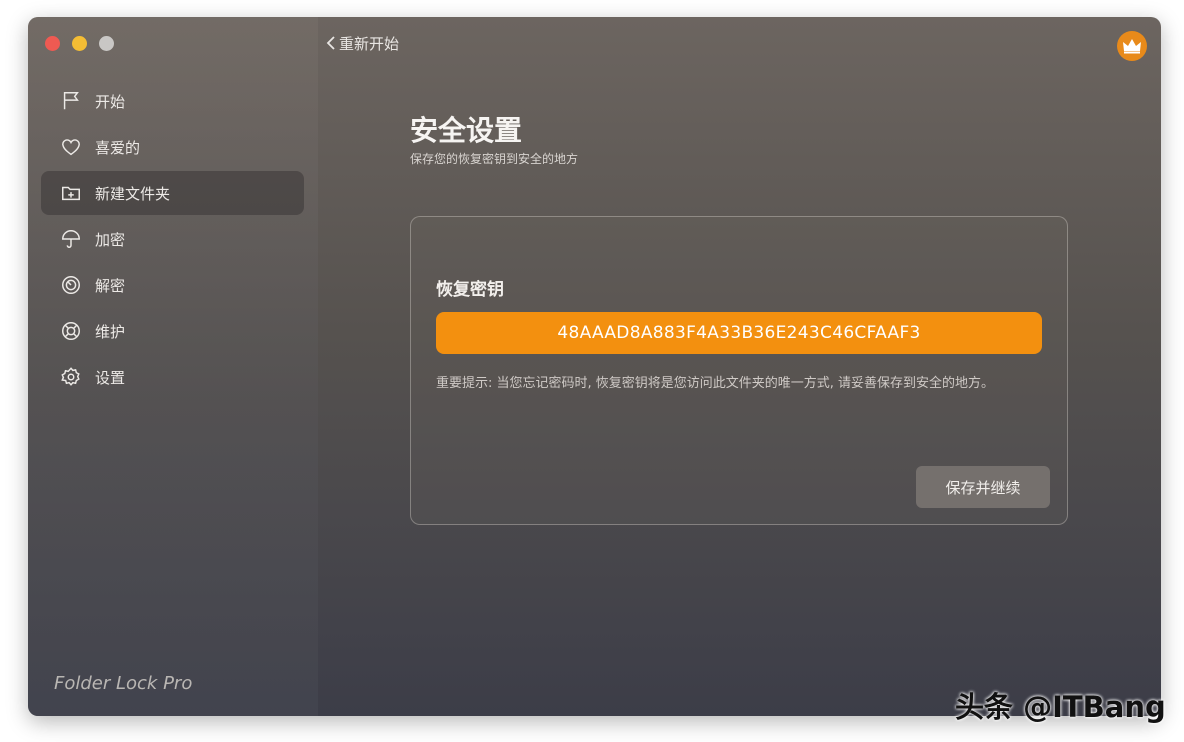  What do you see at coordinates (739, 333) in the screenshot?
I see `recovery-key-field: 48AAAD8A883F4A33B36E243C46CFAAF3` at bounding box center [739, 333].